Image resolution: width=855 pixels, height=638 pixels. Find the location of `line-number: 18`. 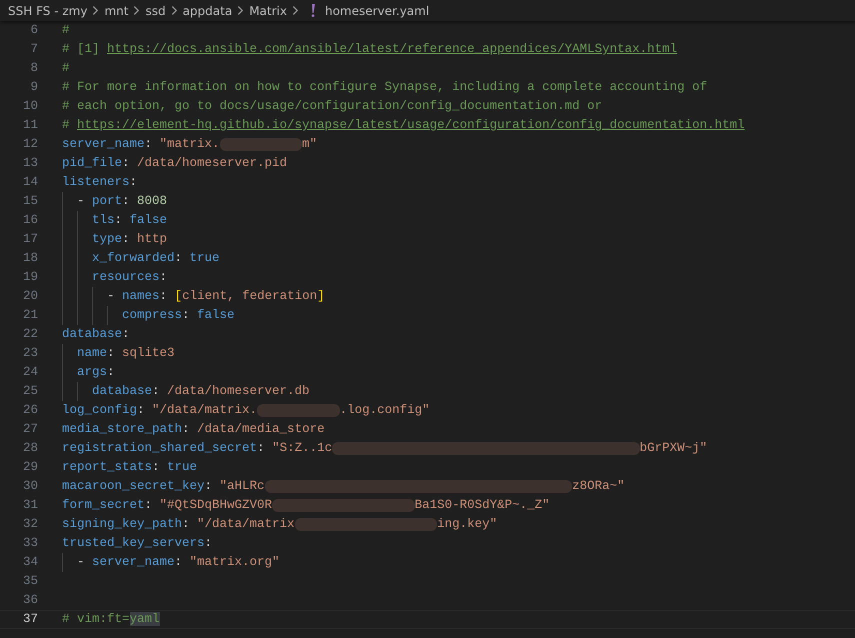

line-number: 18 is located at coordinates (30, 258).